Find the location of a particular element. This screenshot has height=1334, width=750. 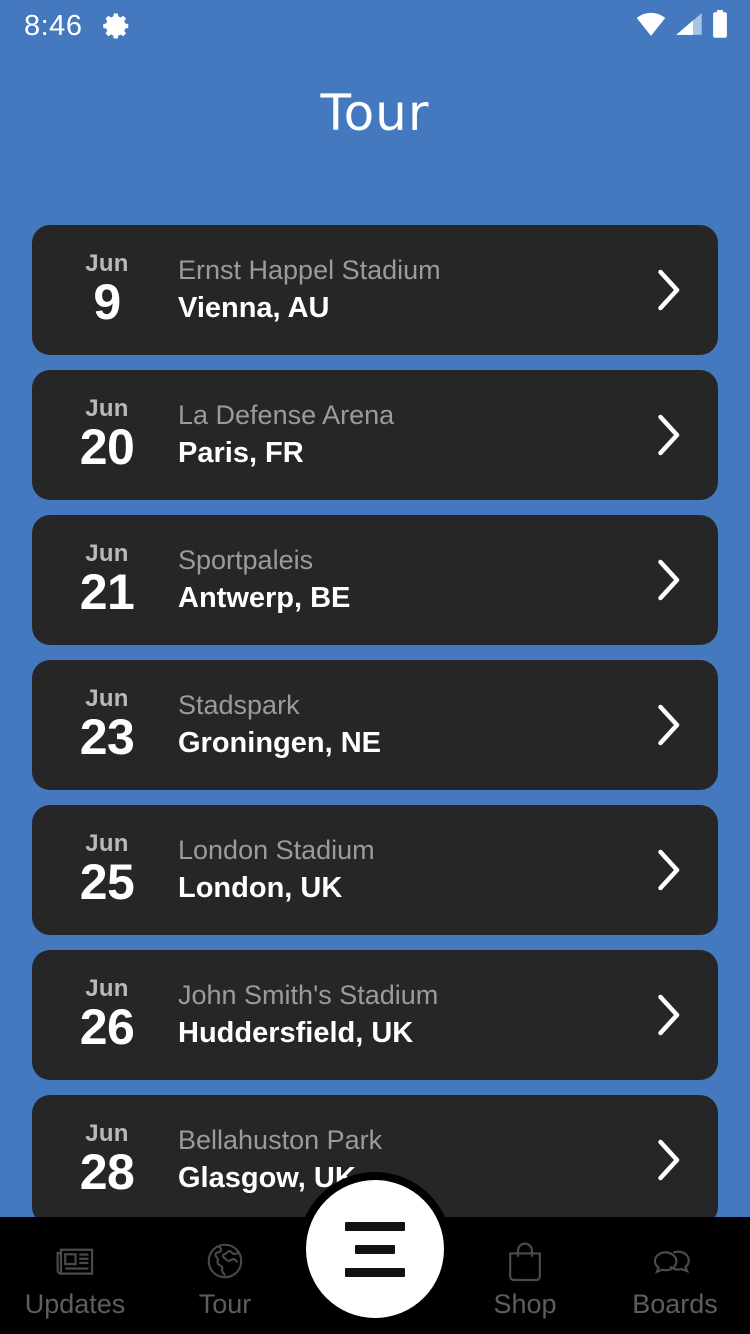

status-bar-clock: 8:46 is located at coordinates (53, 25).